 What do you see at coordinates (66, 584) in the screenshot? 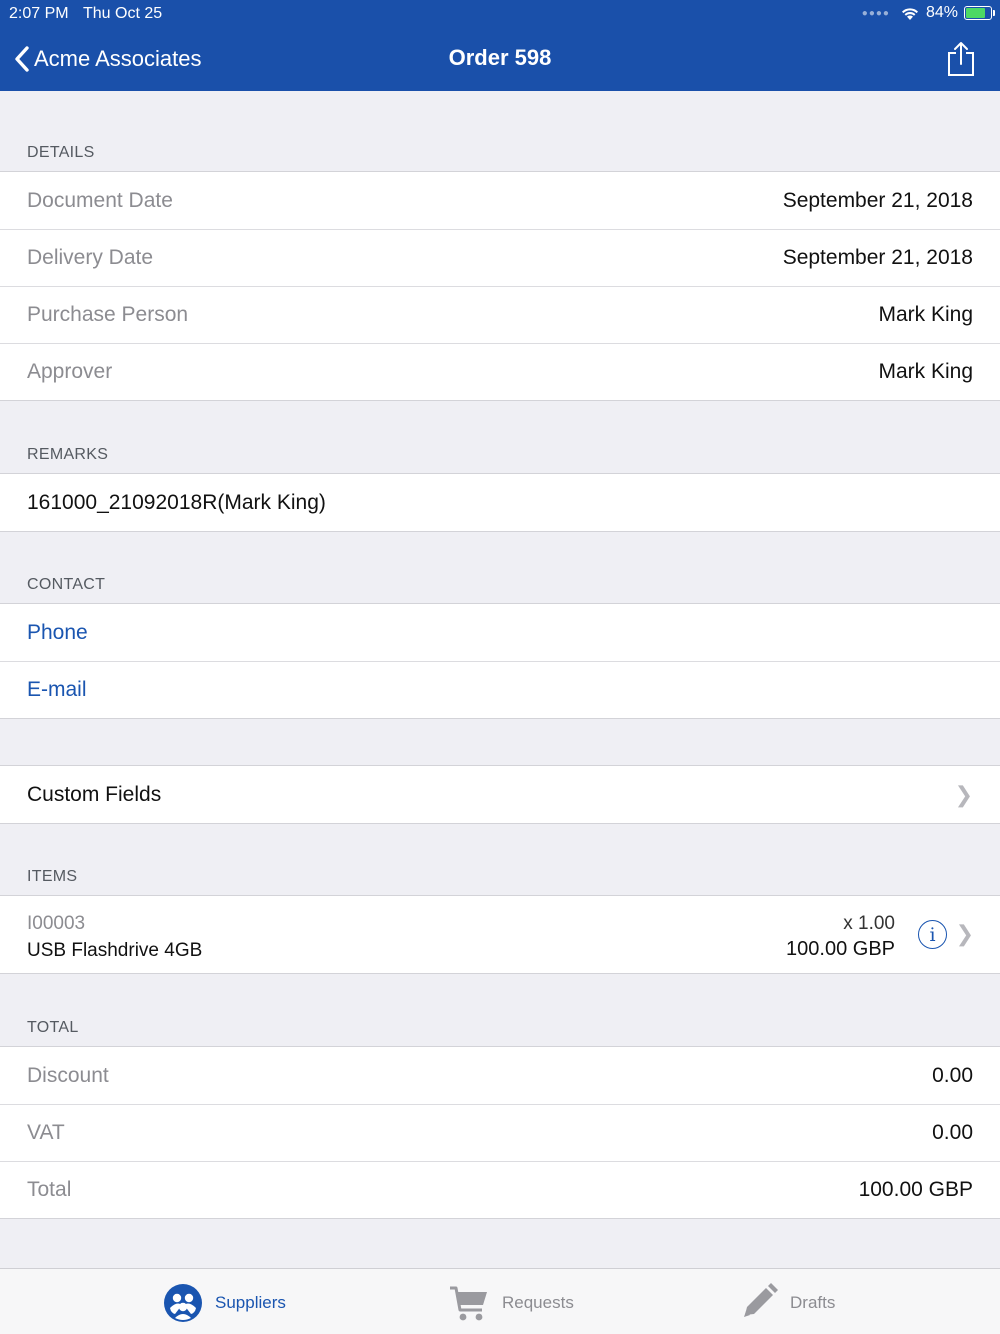
I see `contact-section-header: CONTACT` at bounding box center [66, 584].